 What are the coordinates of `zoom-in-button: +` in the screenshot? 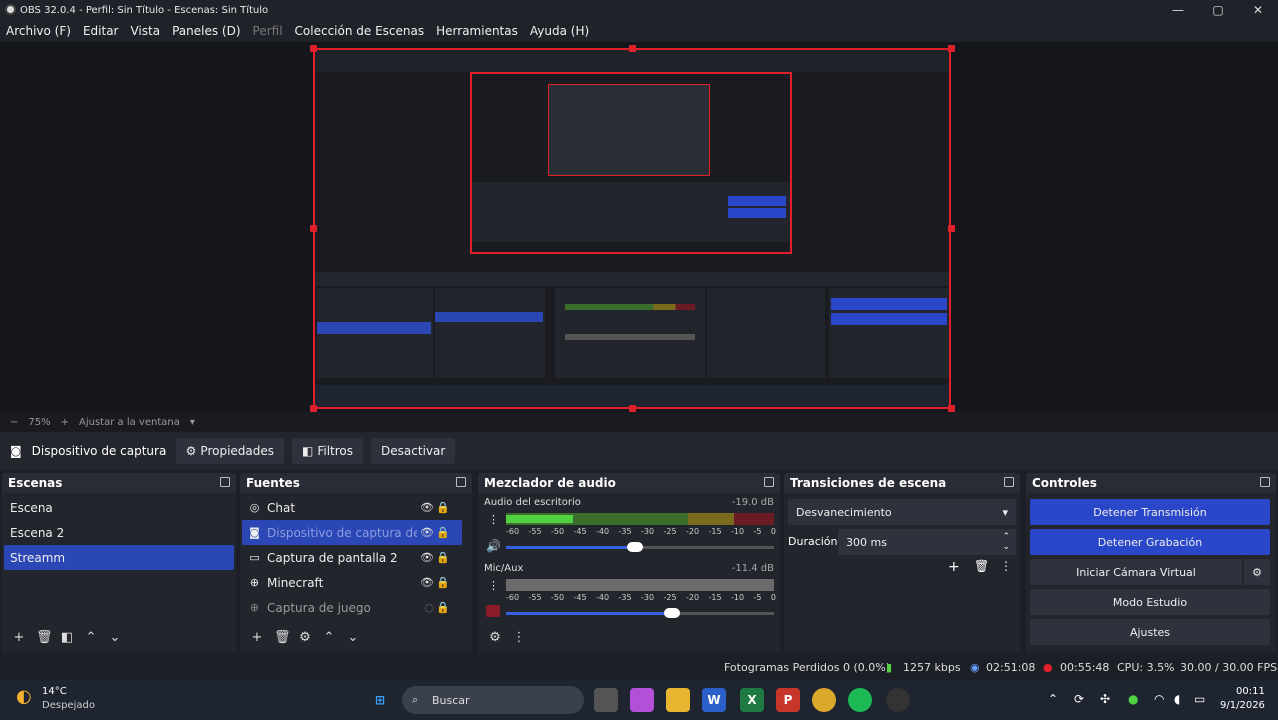 It's located at (65, 422).